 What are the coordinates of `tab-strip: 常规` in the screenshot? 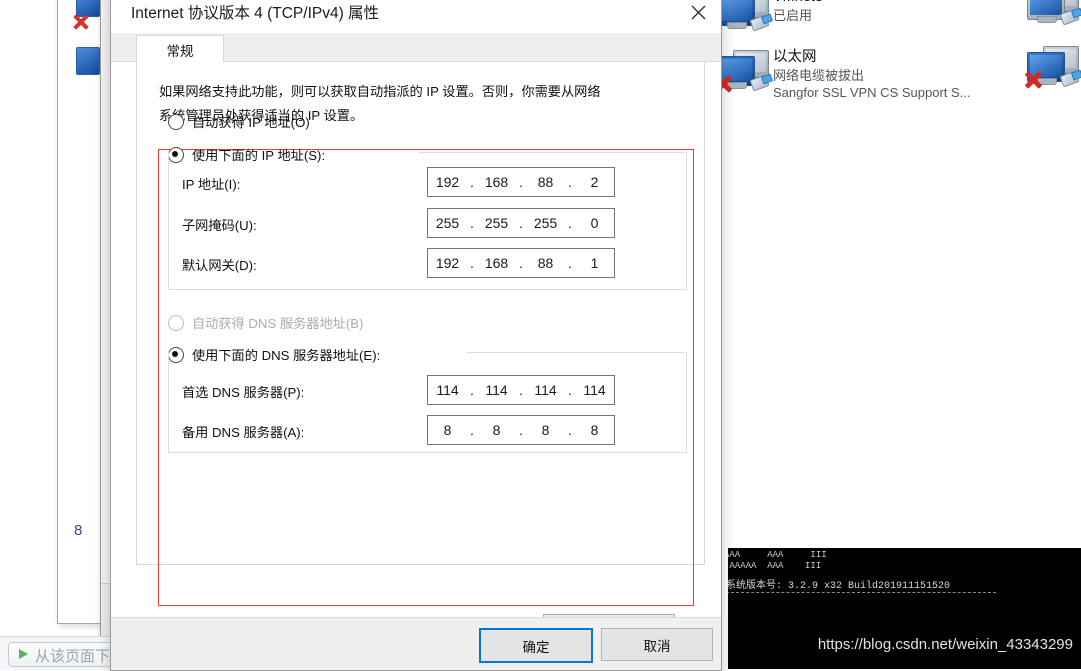 It's located at (416, 48).